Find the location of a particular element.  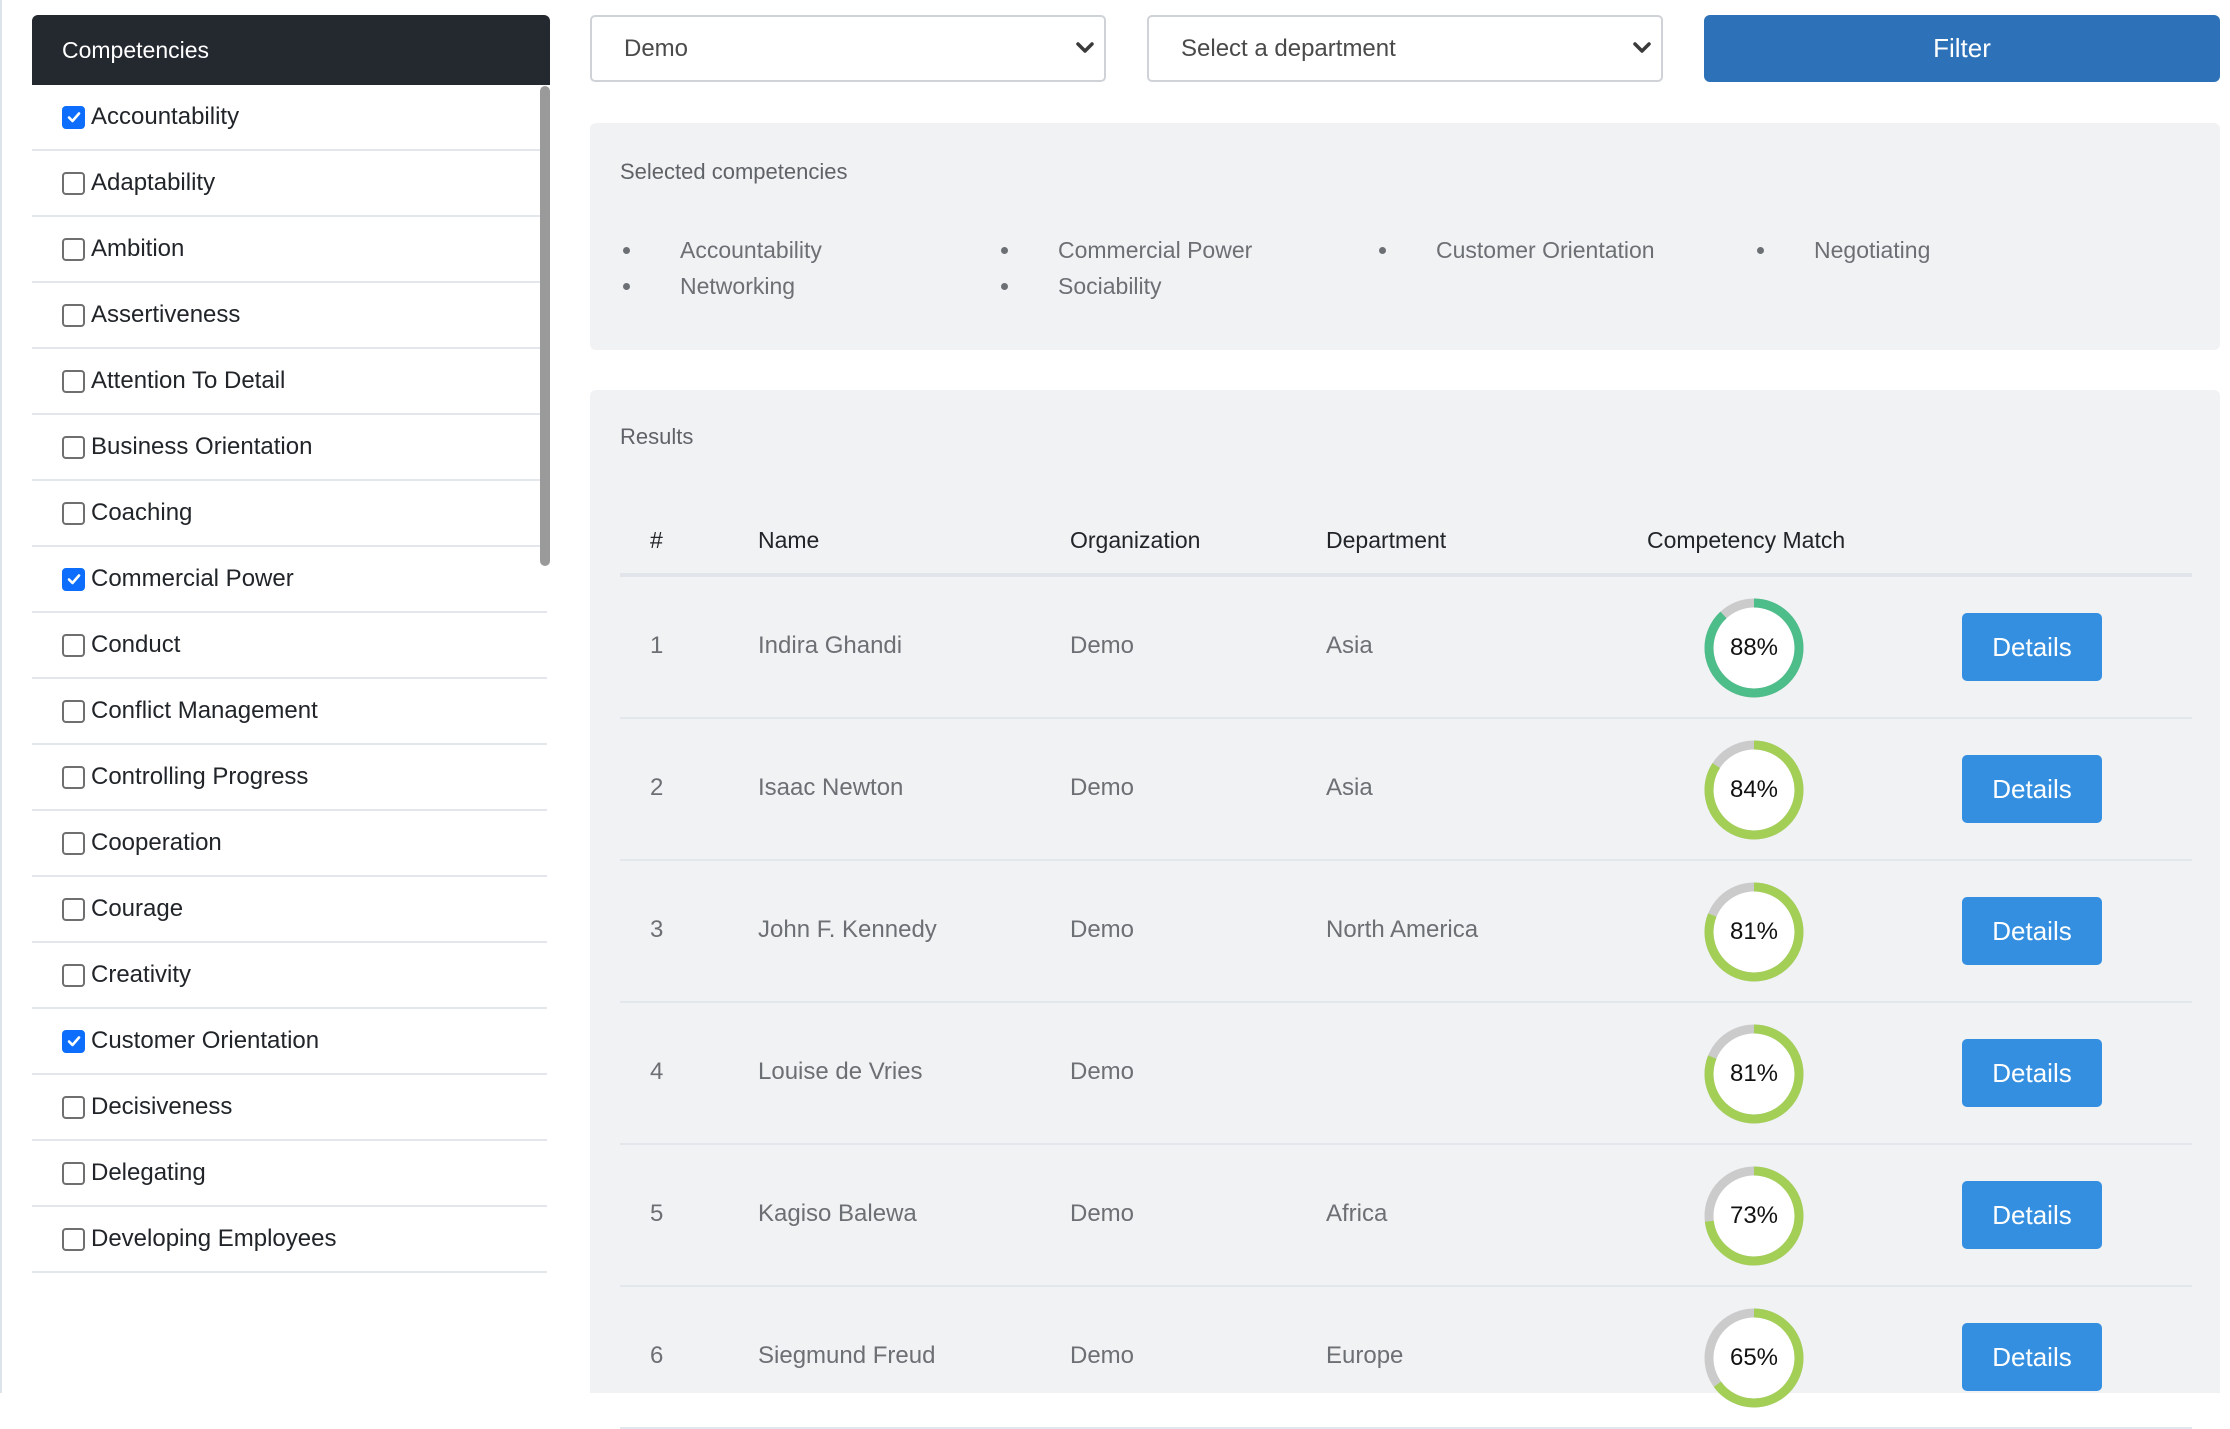

competency-label: Courage is located at coordinates (137, 908).